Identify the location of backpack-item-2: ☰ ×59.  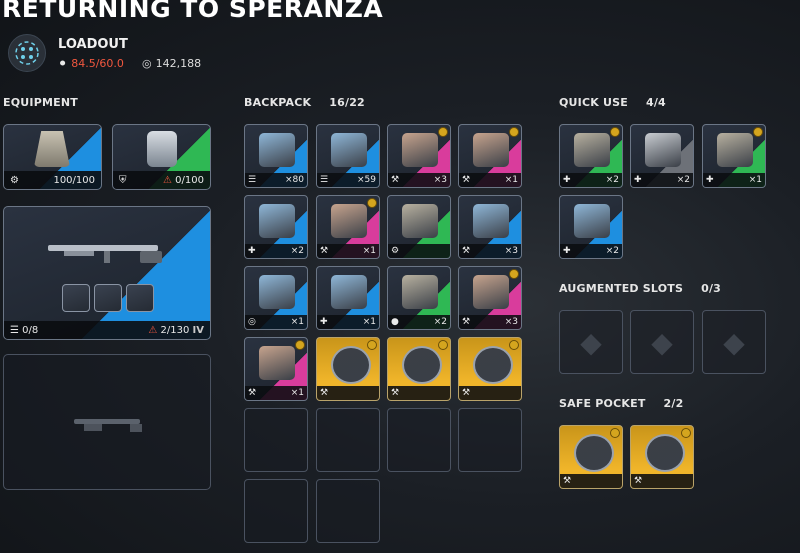
(348, 156).